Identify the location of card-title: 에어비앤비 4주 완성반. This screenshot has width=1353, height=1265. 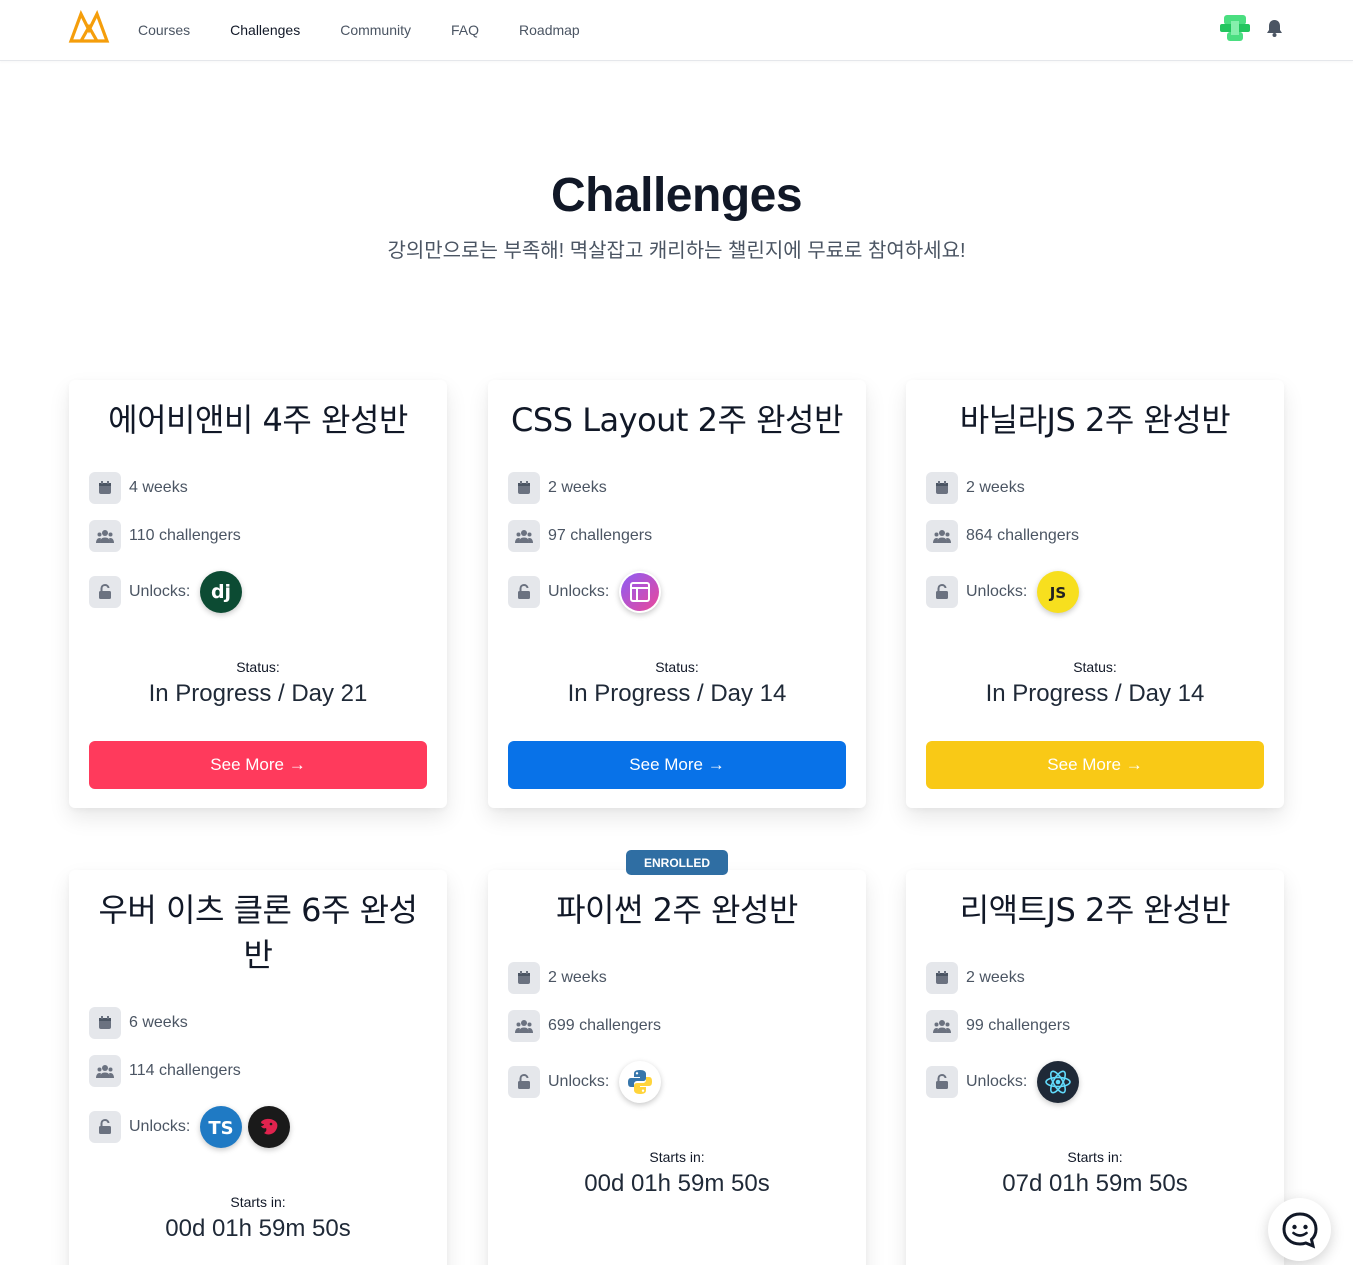
(258, 420).